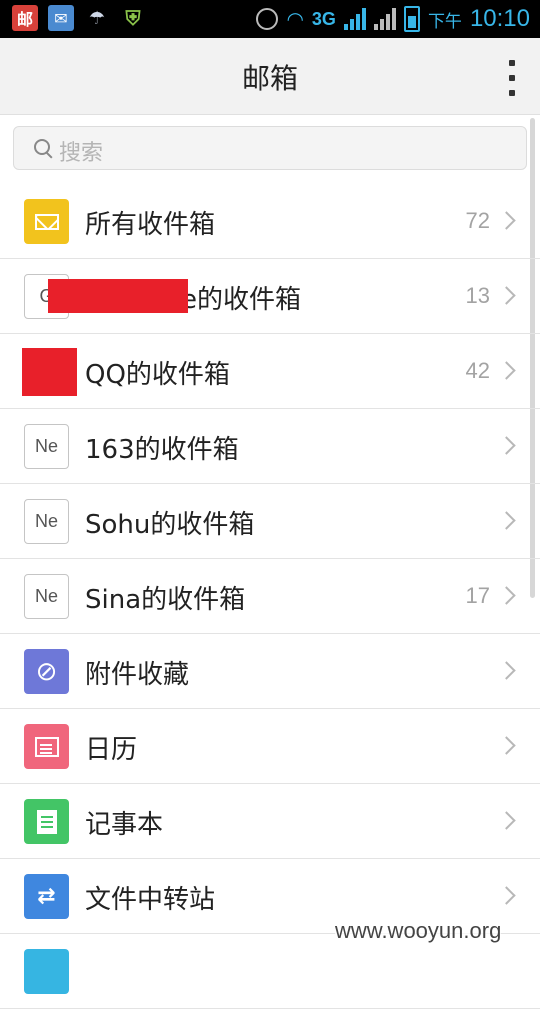 The image size is (540, 1009). I want to click on list-item-163-inbox: Ne 163的收件箱, so click(270, 446).